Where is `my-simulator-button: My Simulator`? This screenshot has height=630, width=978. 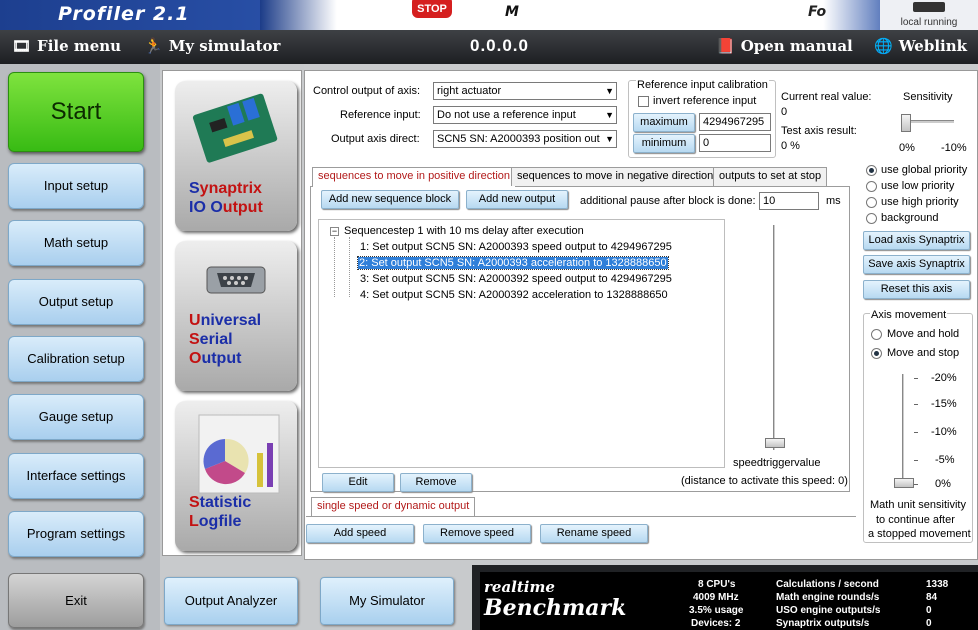
my-simulator-button: My Simulator is located at coordinates (387, 601).